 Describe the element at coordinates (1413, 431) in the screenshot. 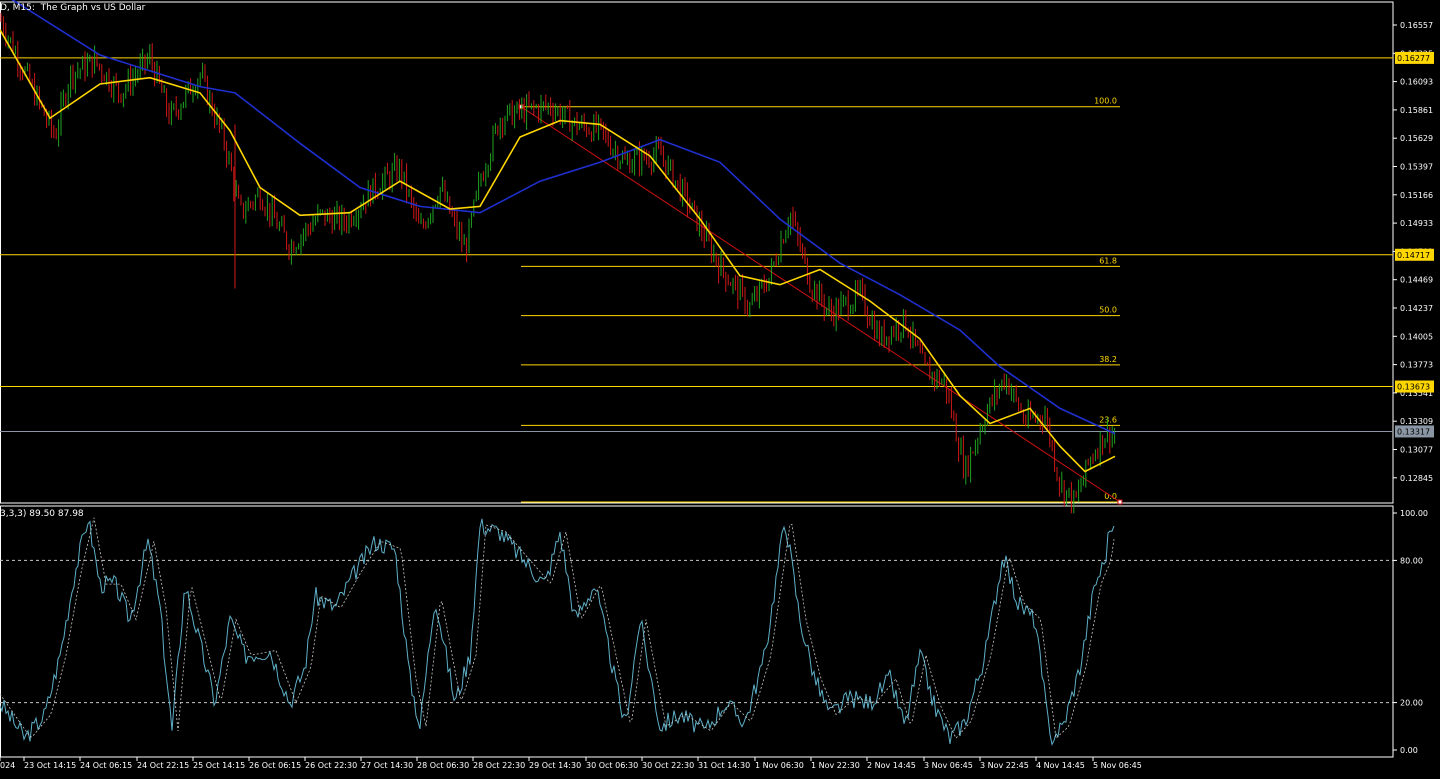

I see `price-badge-label-current: 0.13317` at that location.